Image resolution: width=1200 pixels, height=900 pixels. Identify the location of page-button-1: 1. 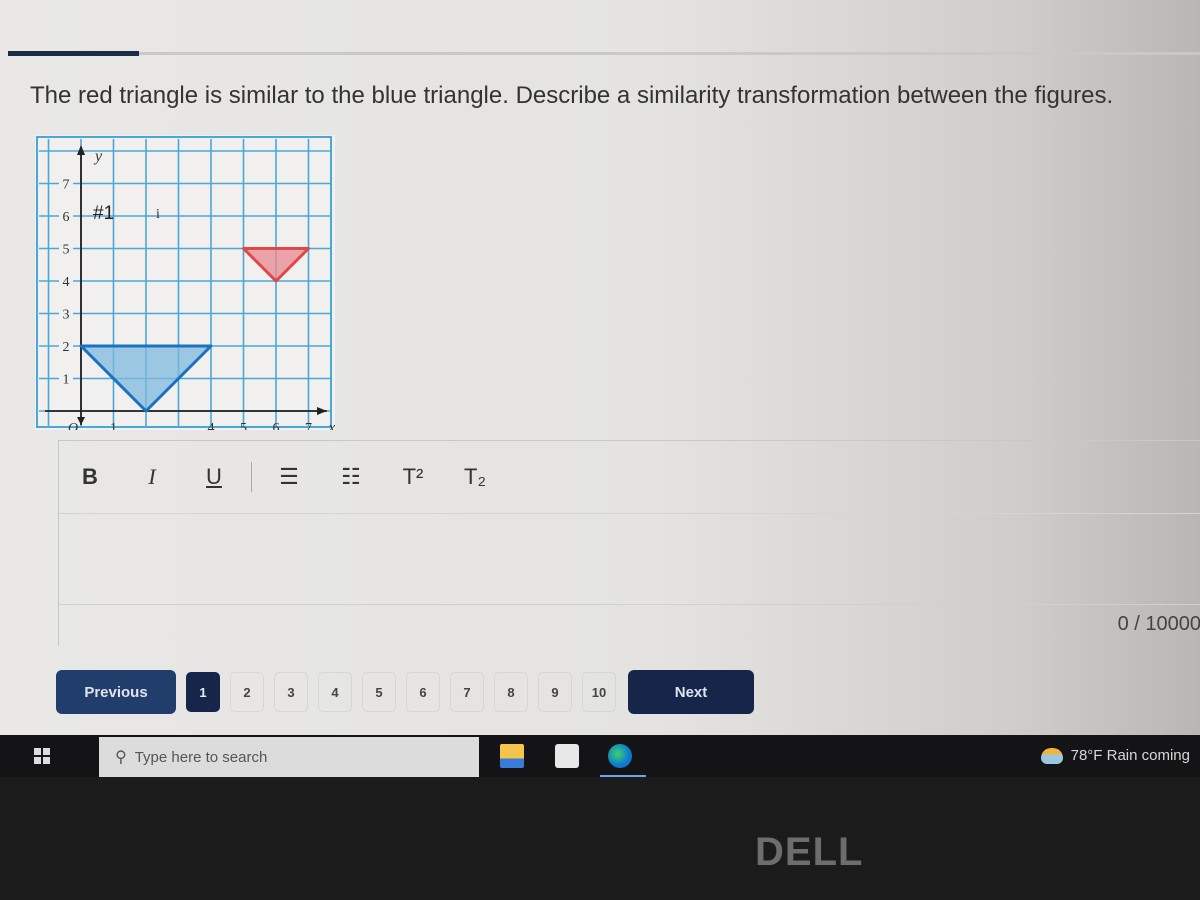
(203, 692).